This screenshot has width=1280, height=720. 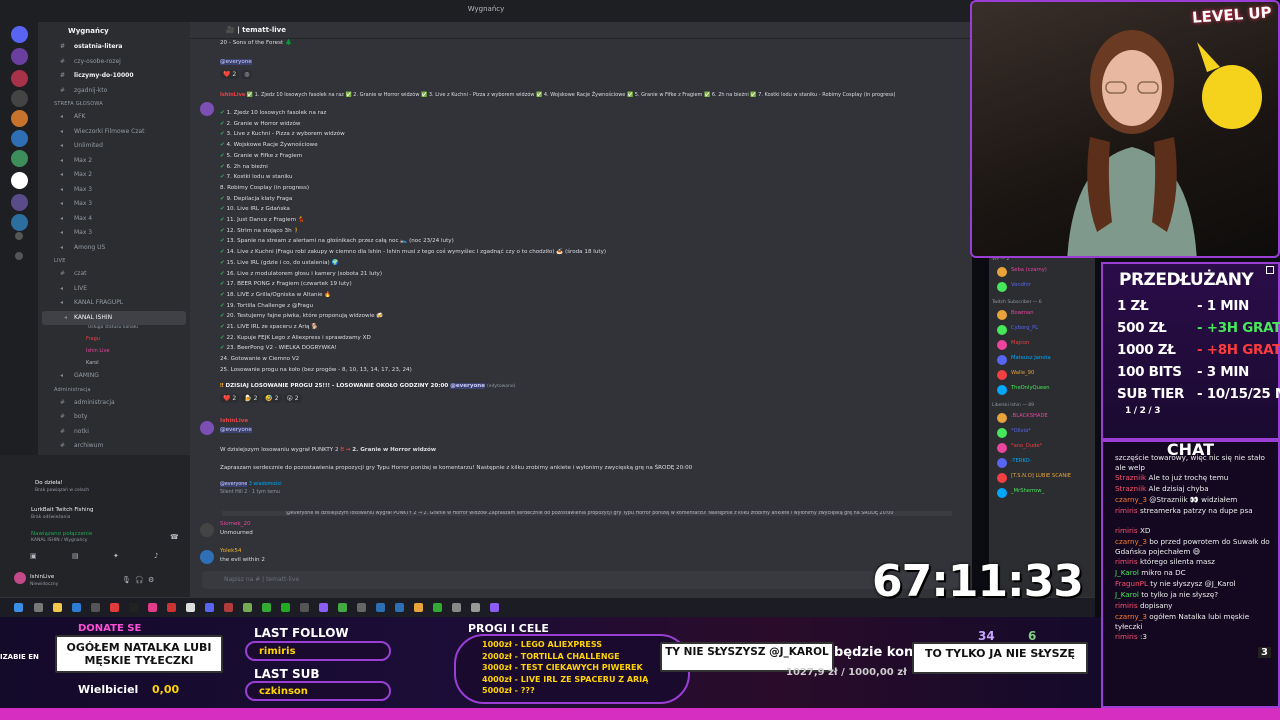 I want to click on member: *ano_Dude*, so click(x=1019, y=448).